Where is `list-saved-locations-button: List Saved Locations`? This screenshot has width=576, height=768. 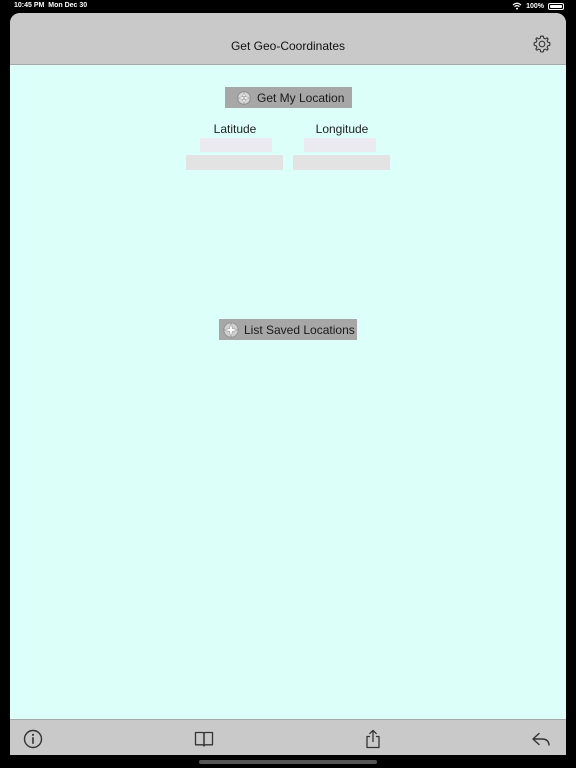 list-saved-locations-button: List Saved Locations is located at coordinates (288, 329).